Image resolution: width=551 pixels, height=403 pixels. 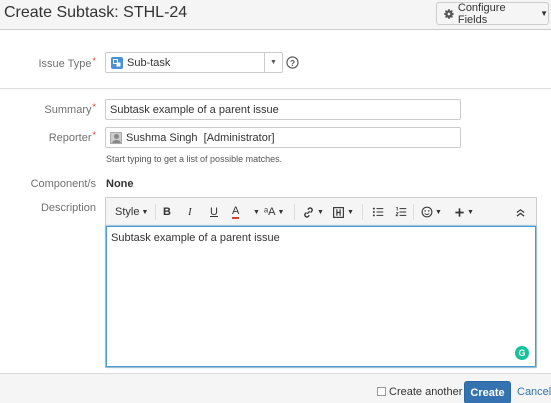 I want to click on style-dropdown: Style ▼, so click(x=131, y=212).